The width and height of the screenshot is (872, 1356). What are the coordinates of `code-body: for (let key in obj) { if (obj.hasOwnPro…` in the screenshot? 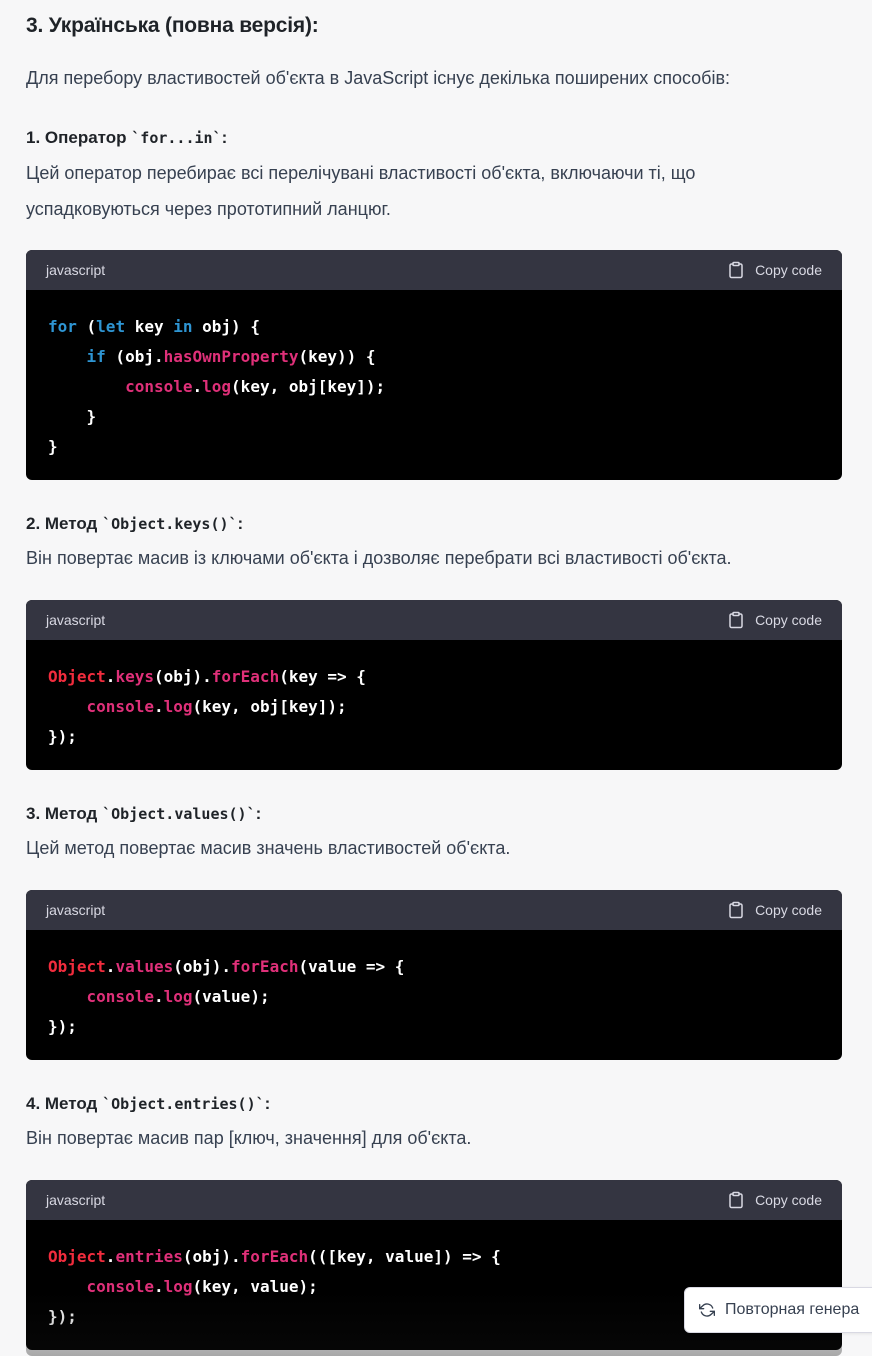 It's located at (434, 385).